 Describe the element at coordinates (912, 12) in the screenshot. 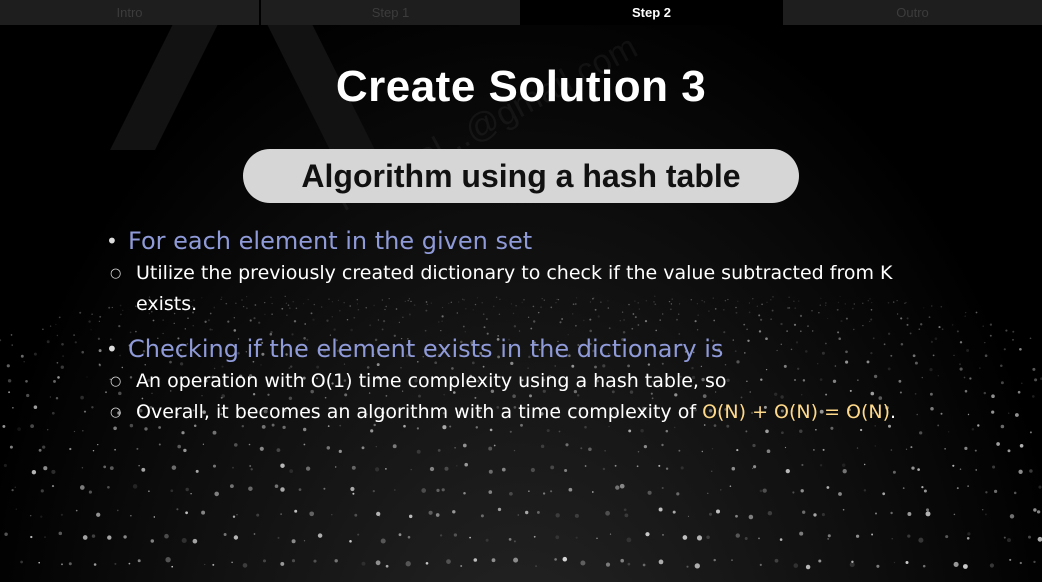

I see `tab-outro: Outro` at that location.